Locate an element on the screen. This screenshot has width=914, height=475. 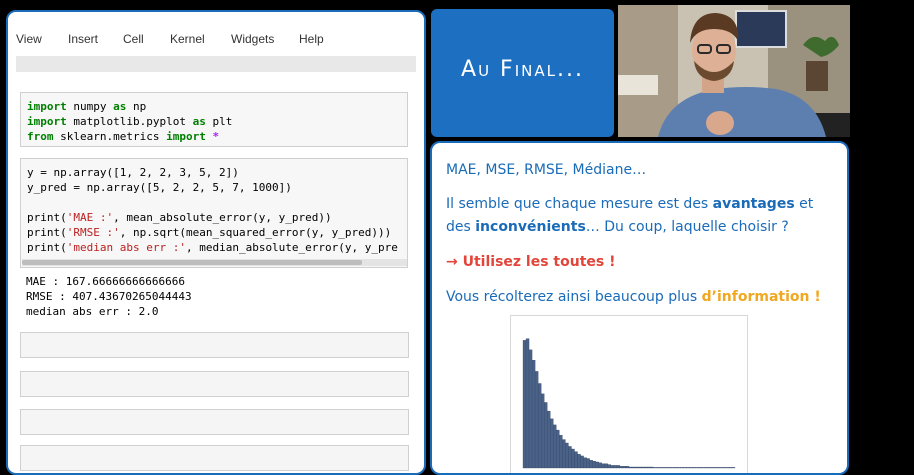
menu-kernel: Kernel is located at coordinates (187, 39).